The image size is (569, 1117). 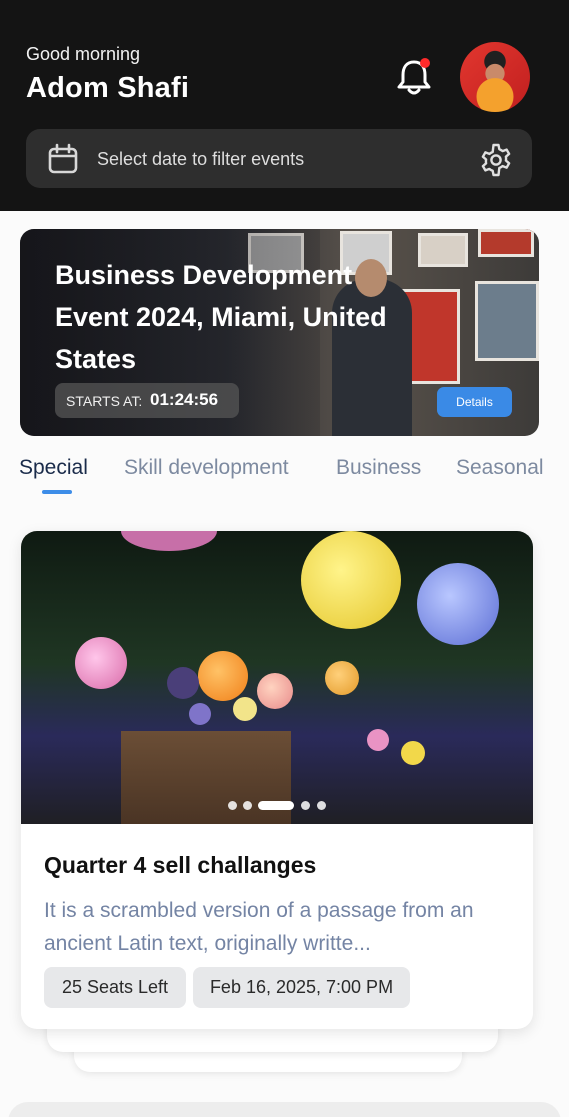 I want to click on bottom-sheet, so click(x=284, y=1109).